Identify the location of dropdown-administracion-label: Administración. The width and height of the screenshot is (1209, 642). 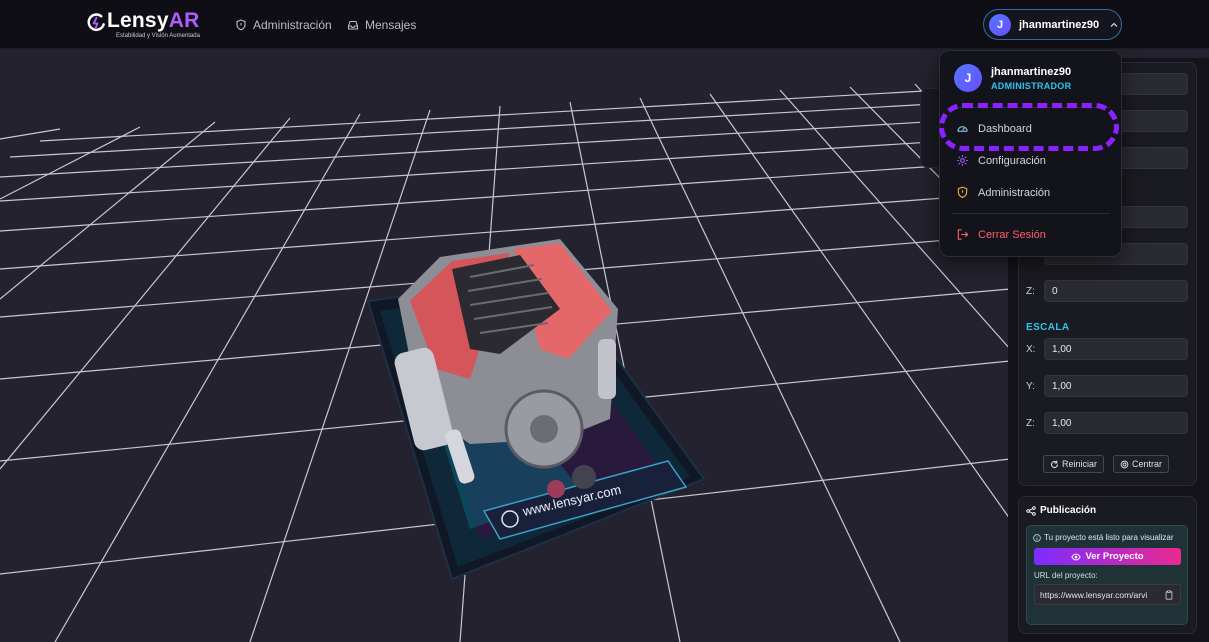
(1014, 192).